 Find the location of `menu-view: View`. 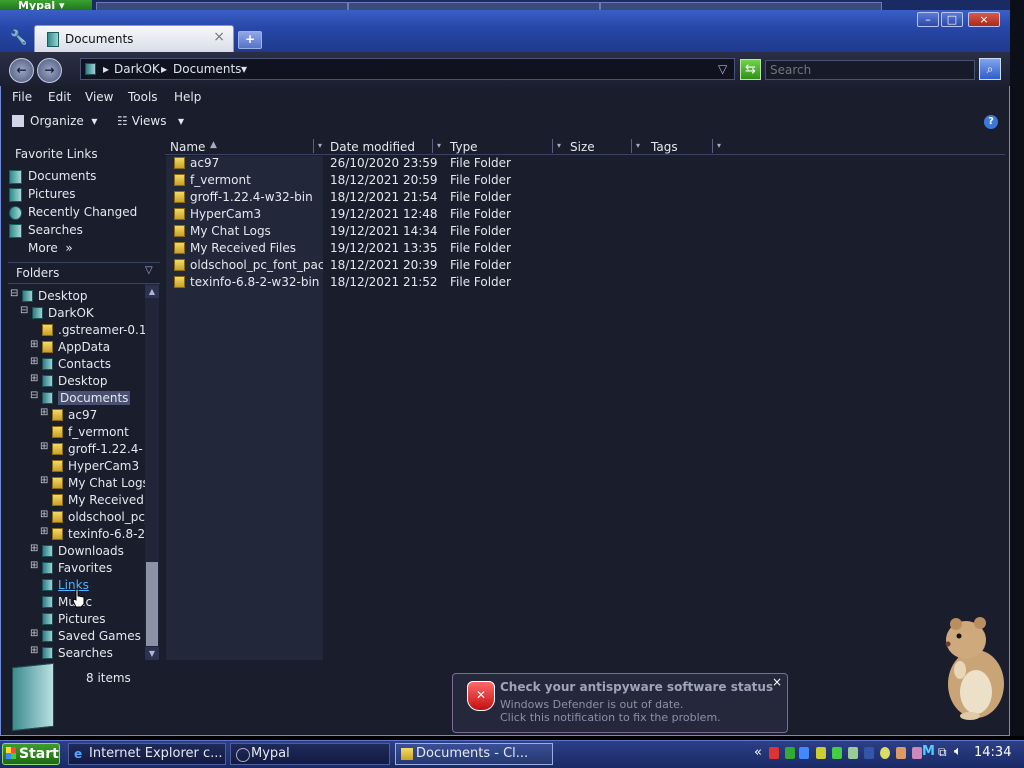

menu-view: View is located at coordinates (99, 97).